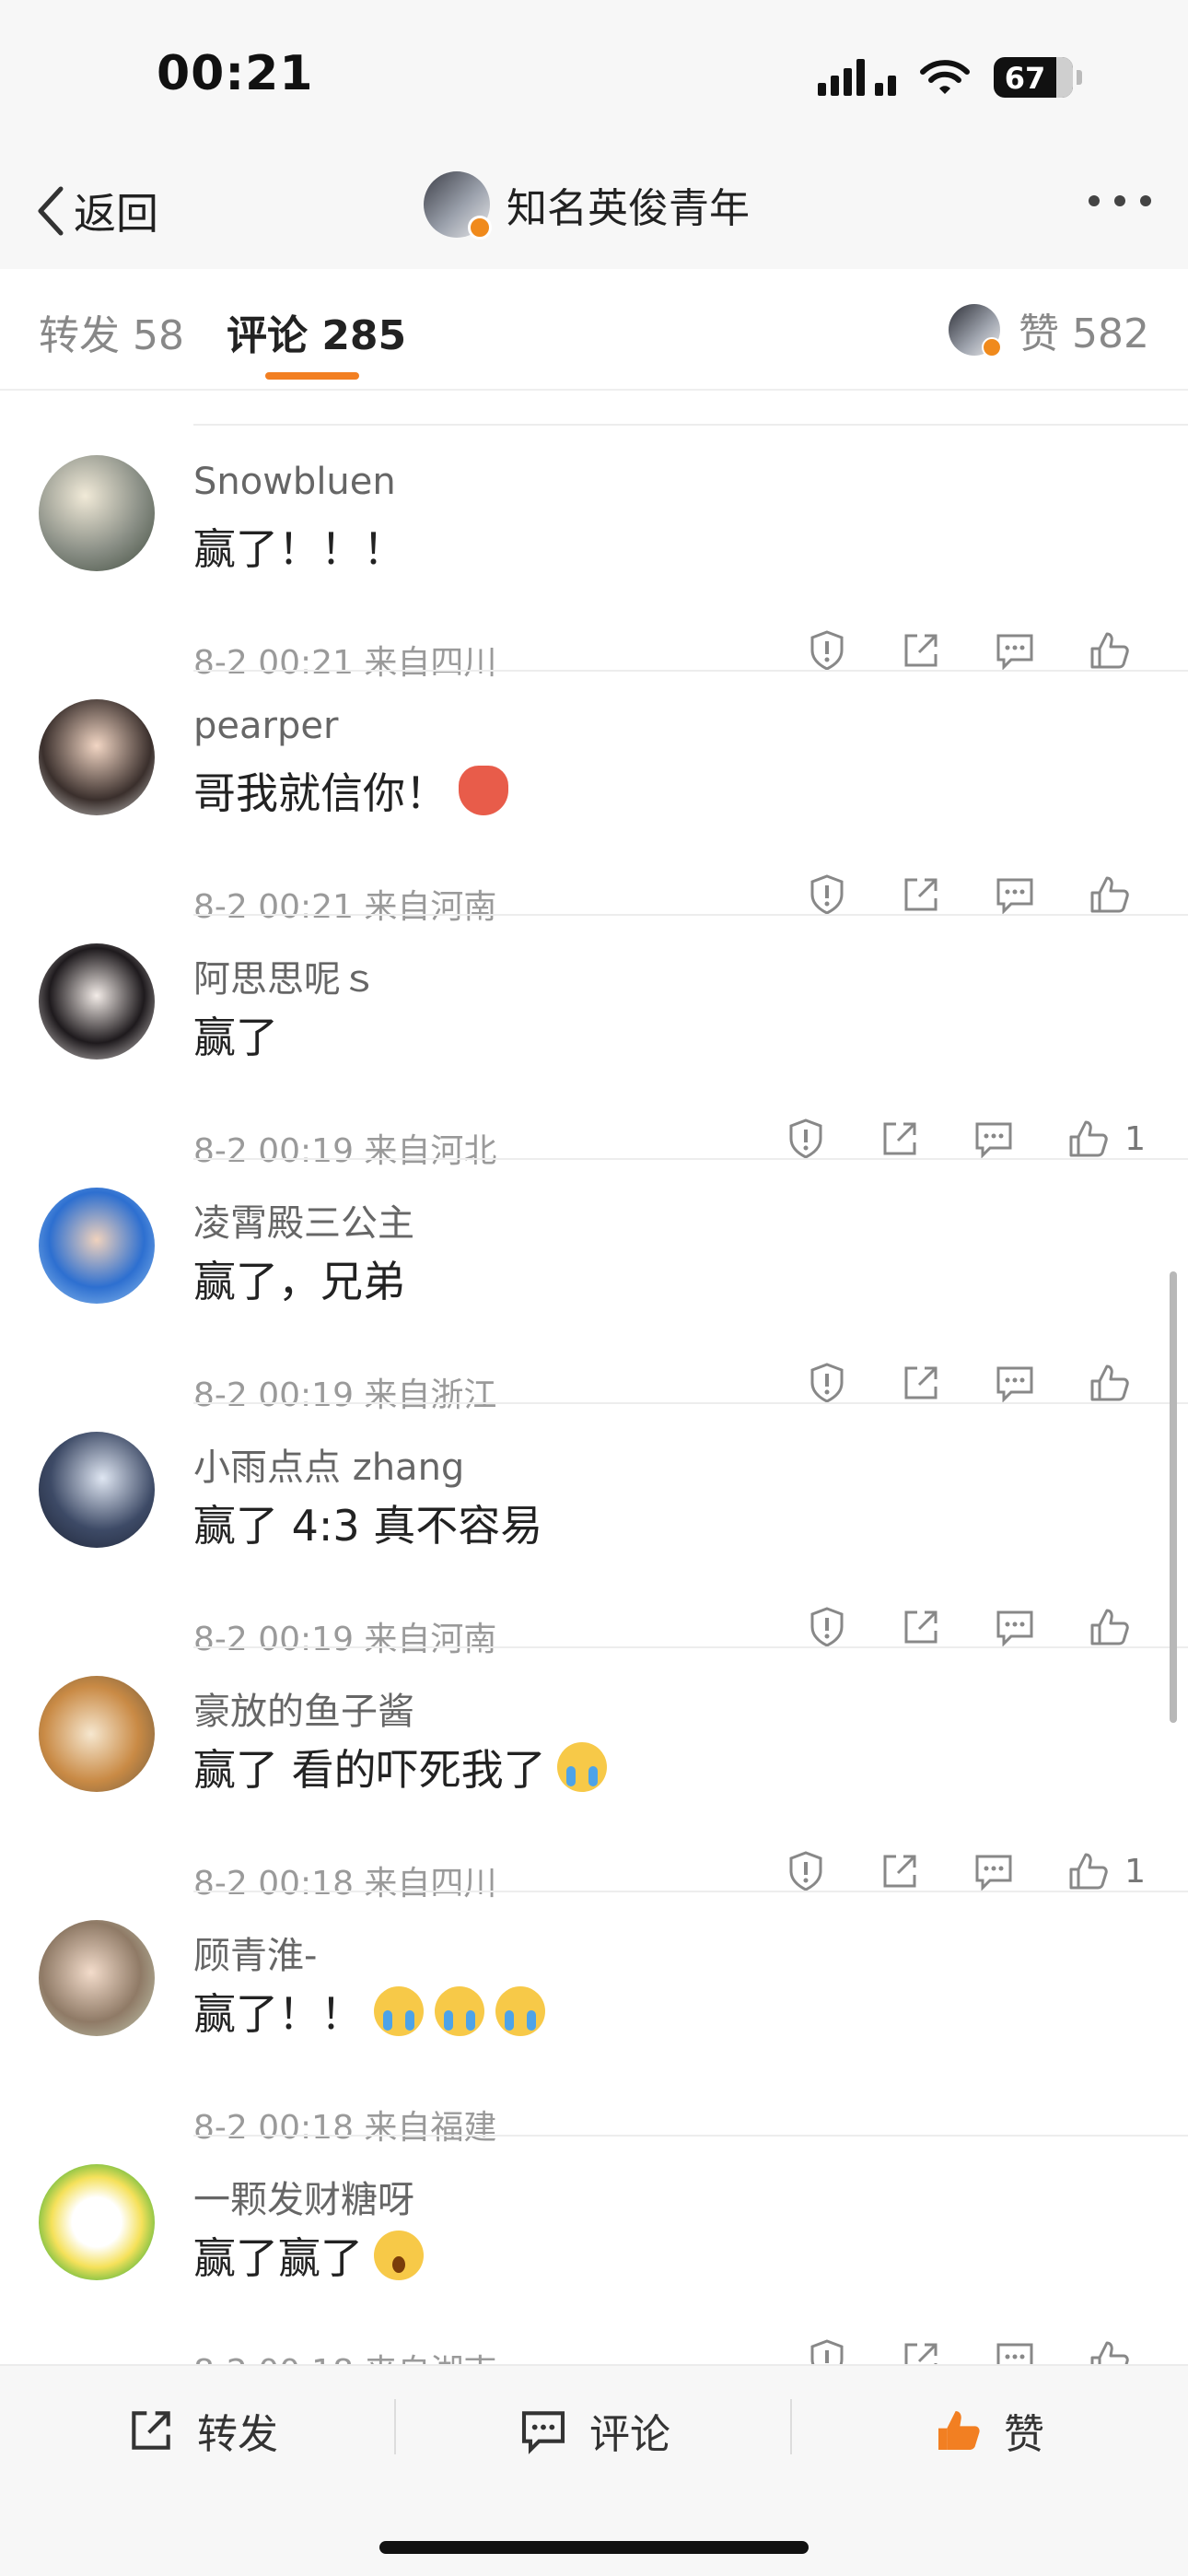 This screenshot has height=2576, width=1188. I want to click on comment-author: 顾青淮-, so click(255, 1952).